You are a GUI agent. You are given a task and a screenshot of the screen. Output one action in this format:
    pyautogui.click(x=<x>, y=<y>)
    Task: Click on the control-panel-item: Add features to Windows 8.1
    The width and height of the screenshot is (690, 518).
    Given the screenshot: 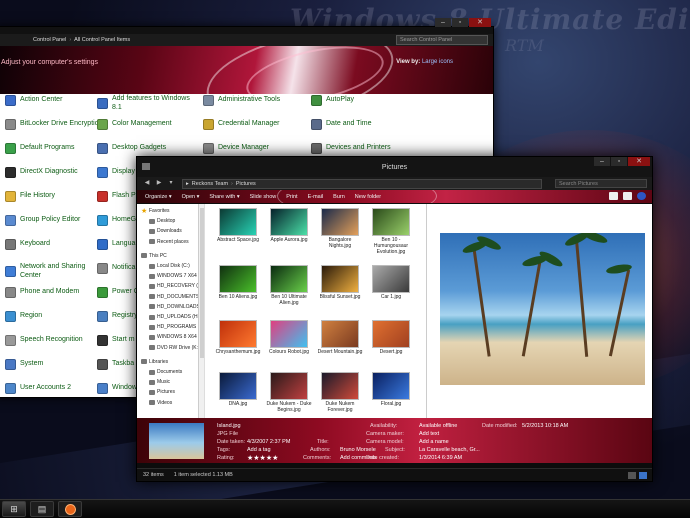 What is the action you would take?
    pyautogui.click(x=148, y=103)
    